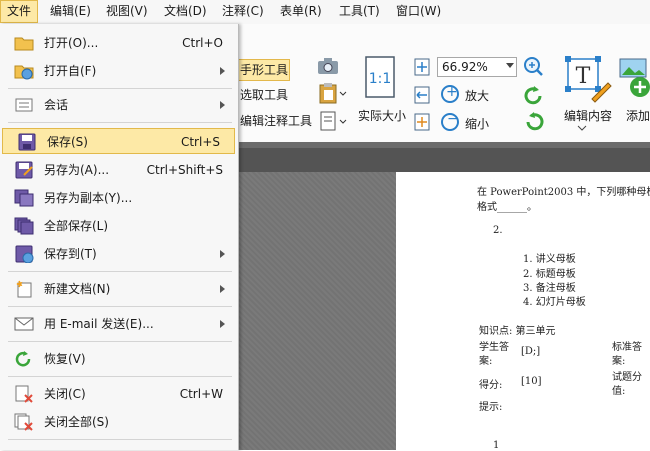 This screenshot has width=650, height=451. Describe the element at coordinates (185, 11) in the screenshot. I see `menu-document: 文档(D)` at that location.